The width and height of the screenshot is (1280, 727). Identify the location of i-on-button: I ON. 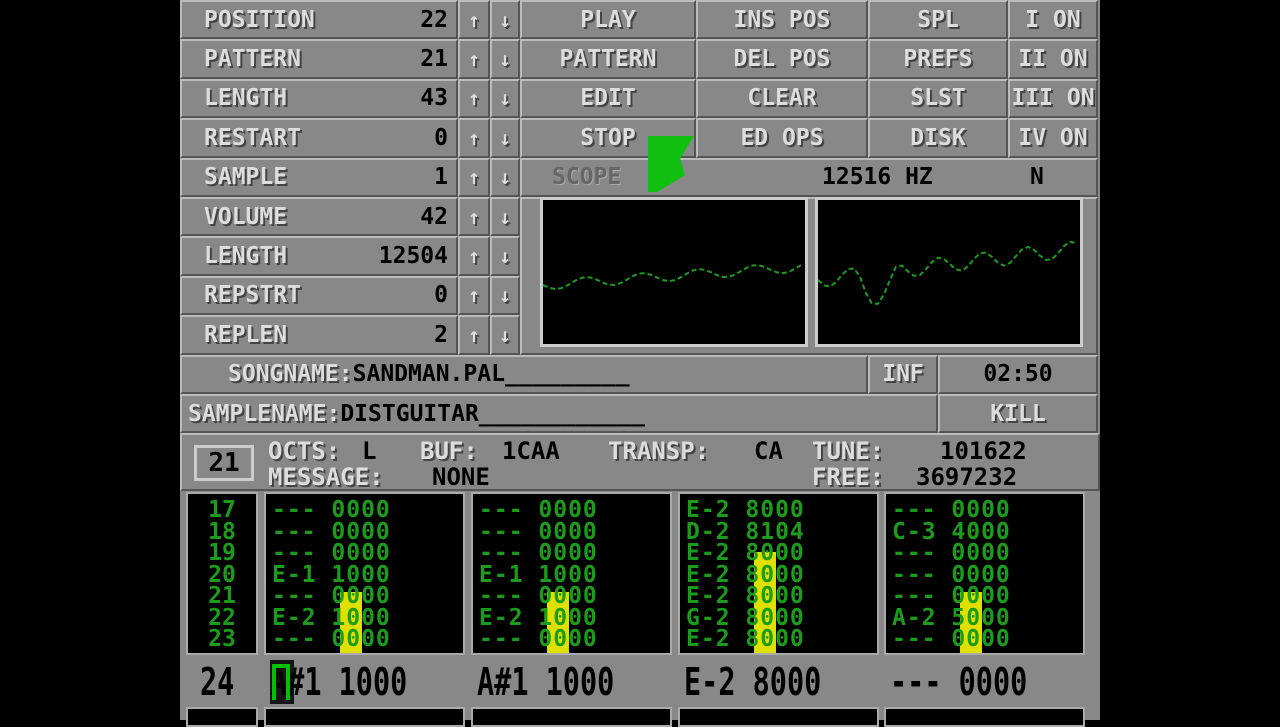
(1053, 20).